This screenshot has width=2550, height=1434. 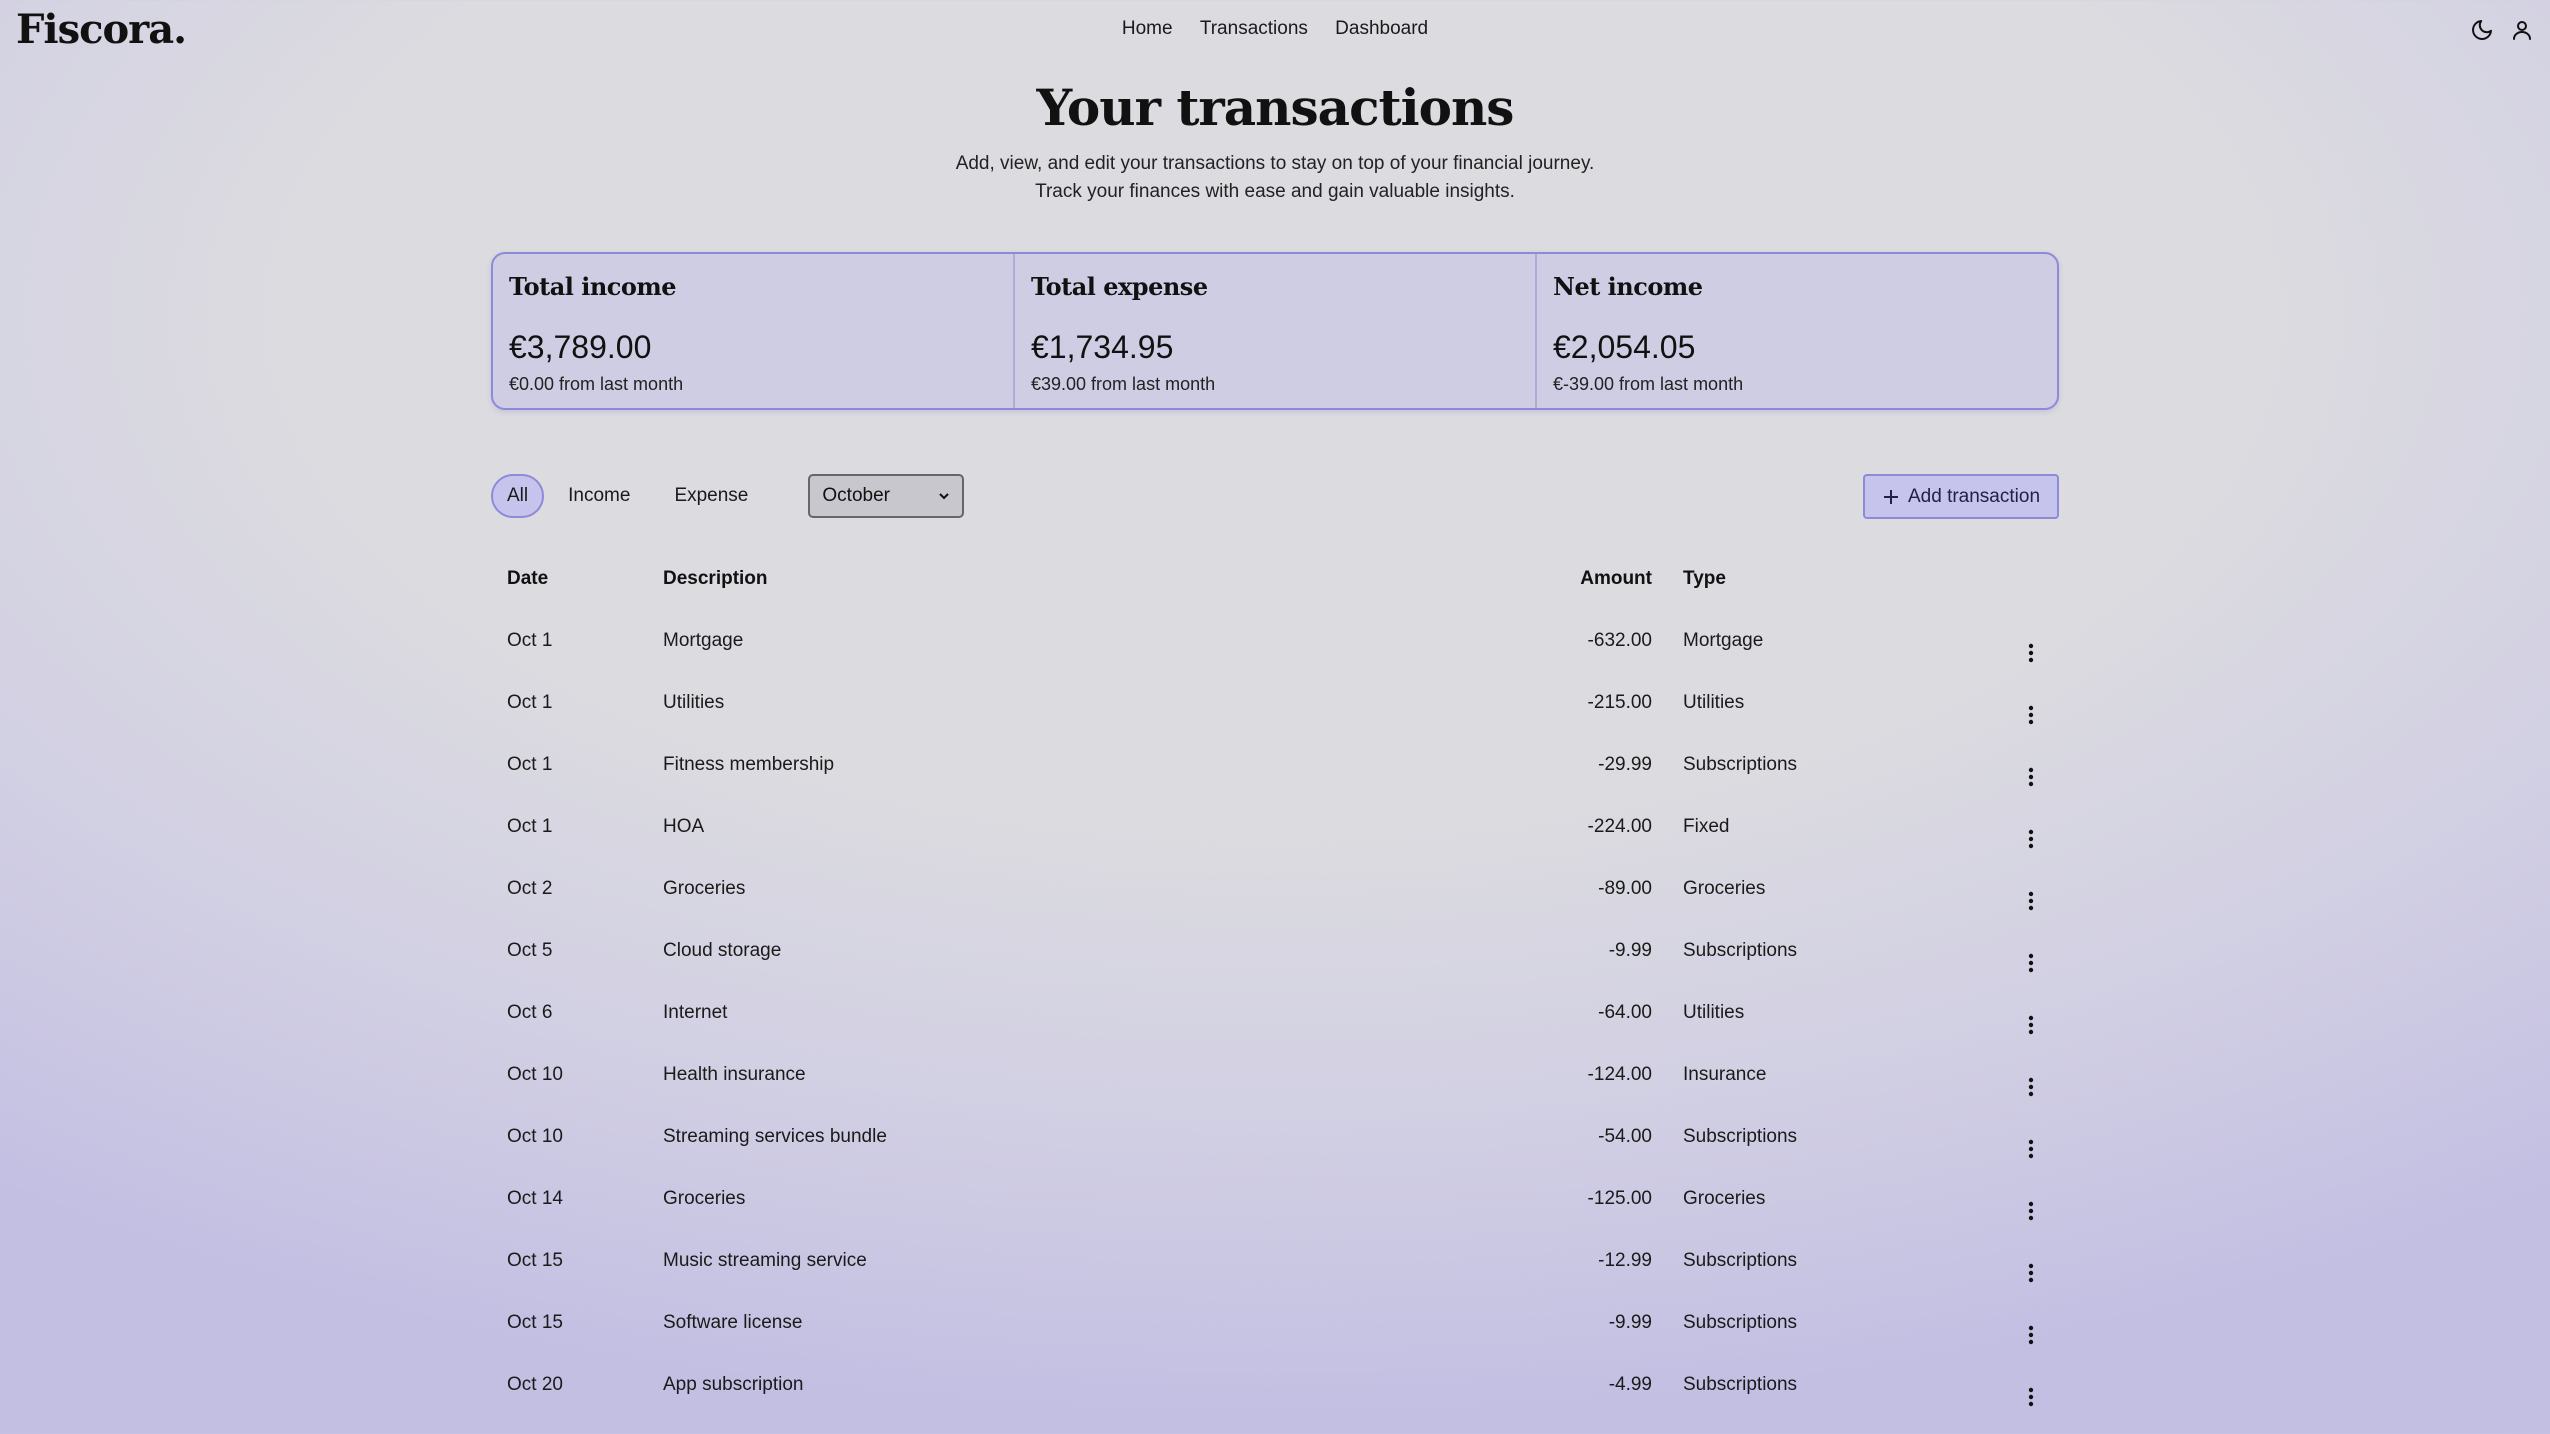 I want to click on row-type: Mortgage, so click(x=1723, y=640).